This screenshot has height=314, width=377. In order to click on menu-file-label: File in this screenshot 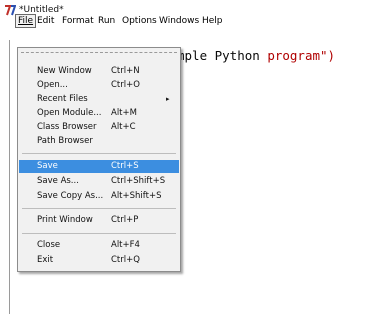, I will do `click(26, 21)`.